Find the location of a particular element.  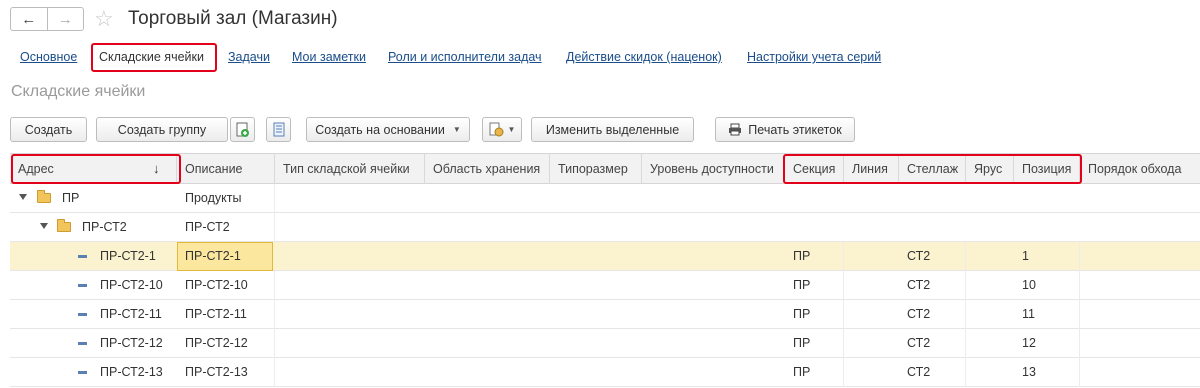

table-row: ПР-СТ2-11 ПР-СТ2-11 ПР СТ2 11 is located at coordinates (605, 314).